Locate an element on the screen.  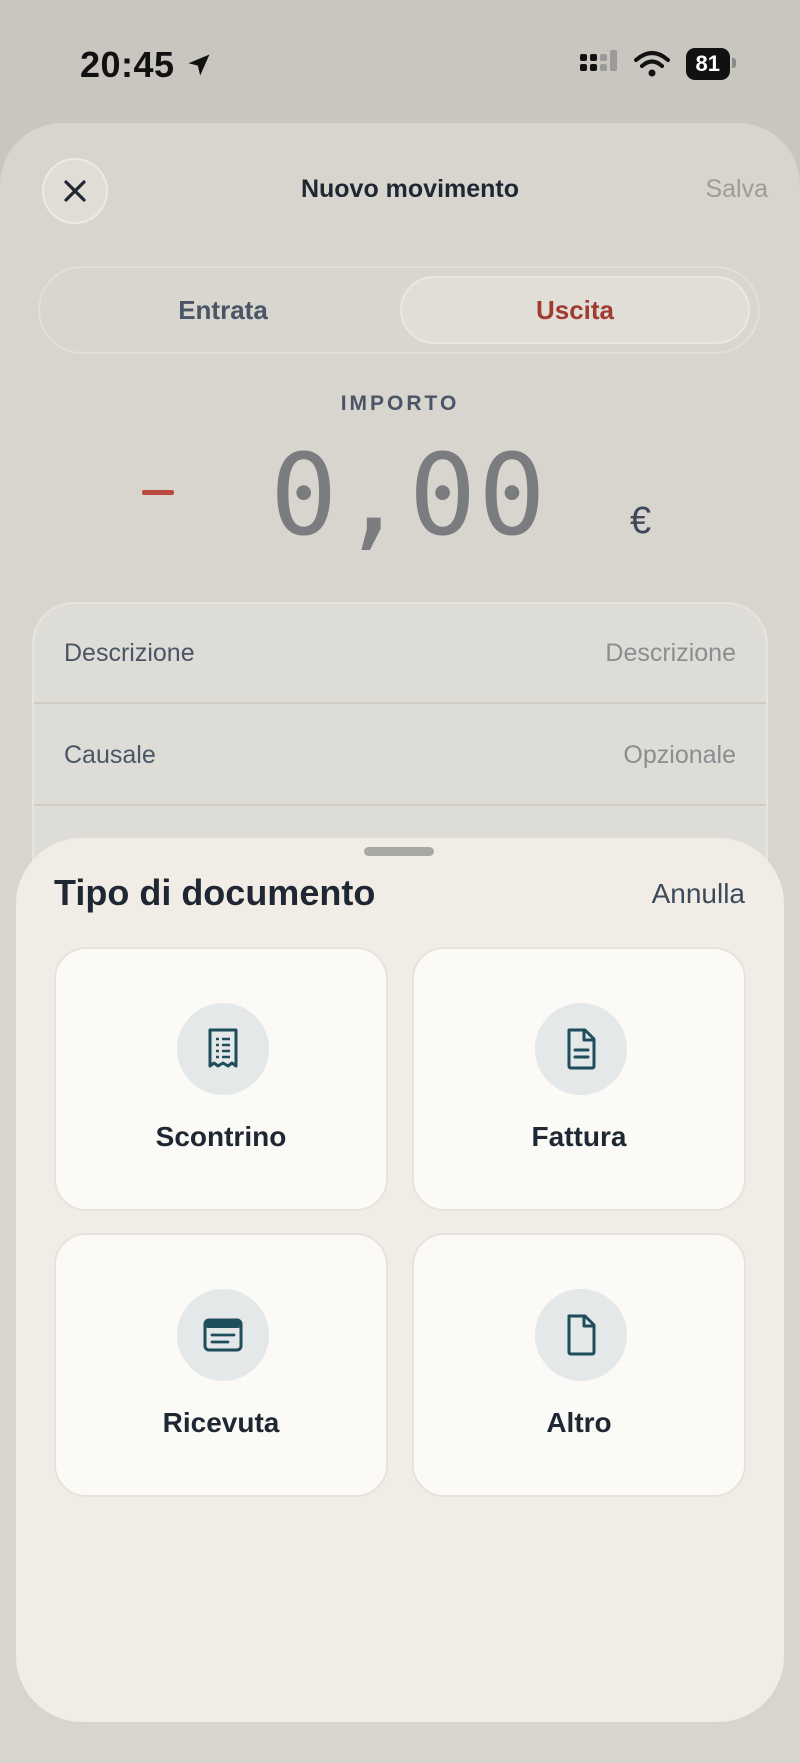
transaction-type-toggle: Entrata Uscita is located at coordinates (399, 310).